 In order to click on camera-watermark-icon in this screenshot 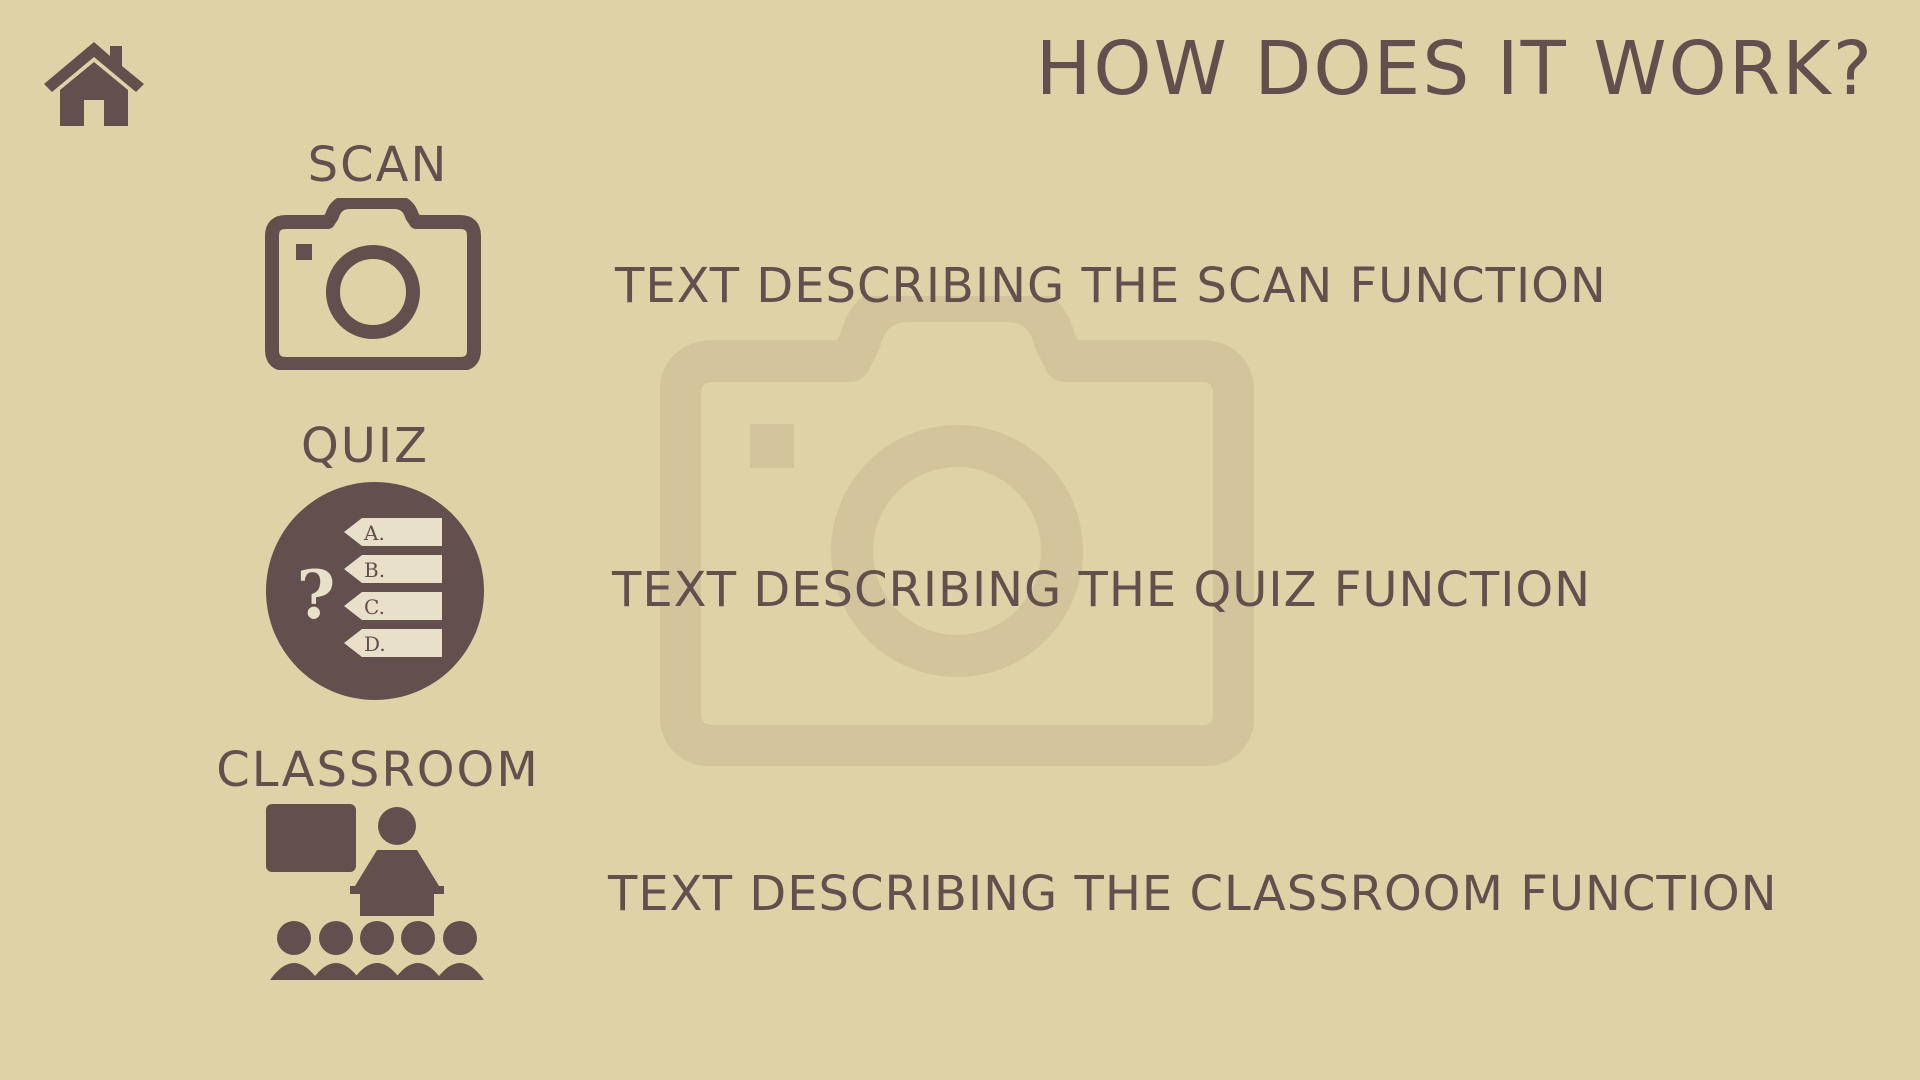, I will do `click(957, 531)`.